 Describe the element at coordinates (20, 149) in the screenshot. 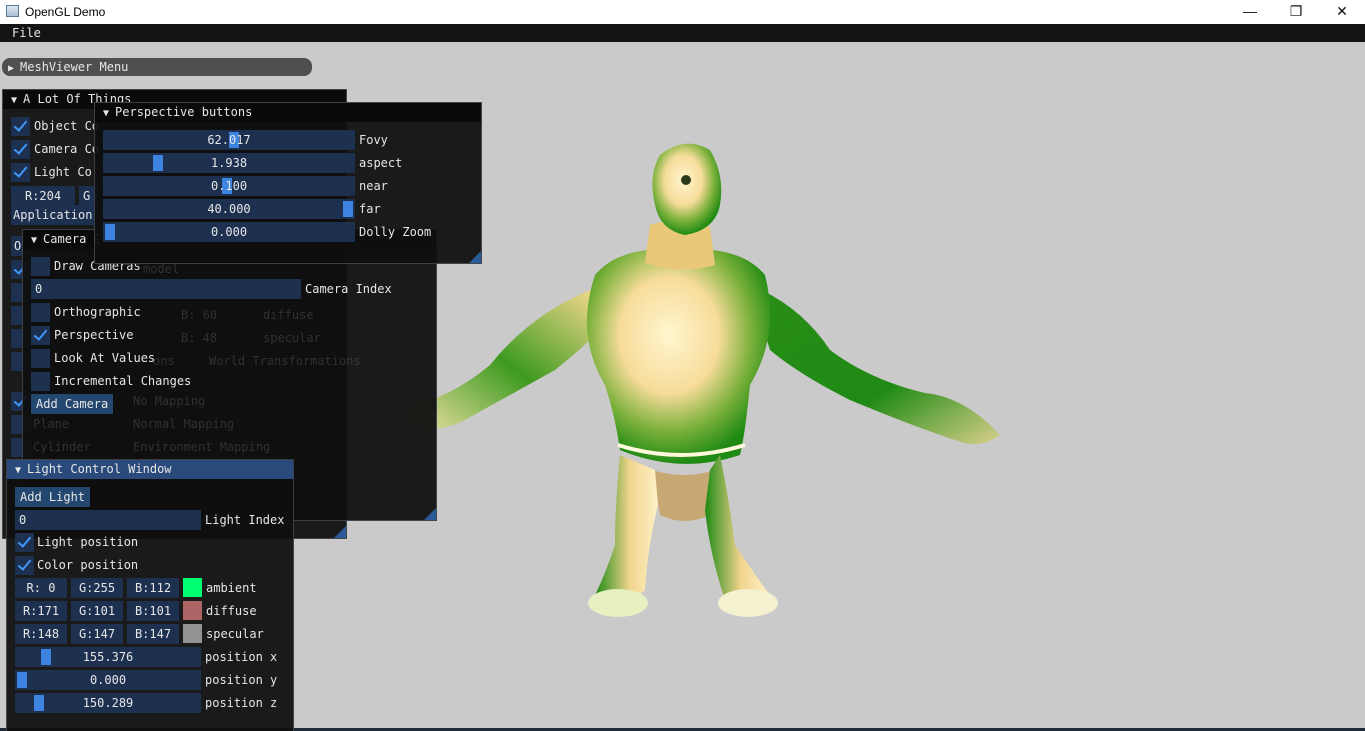

I see `camera-control-checkbox` at that location.